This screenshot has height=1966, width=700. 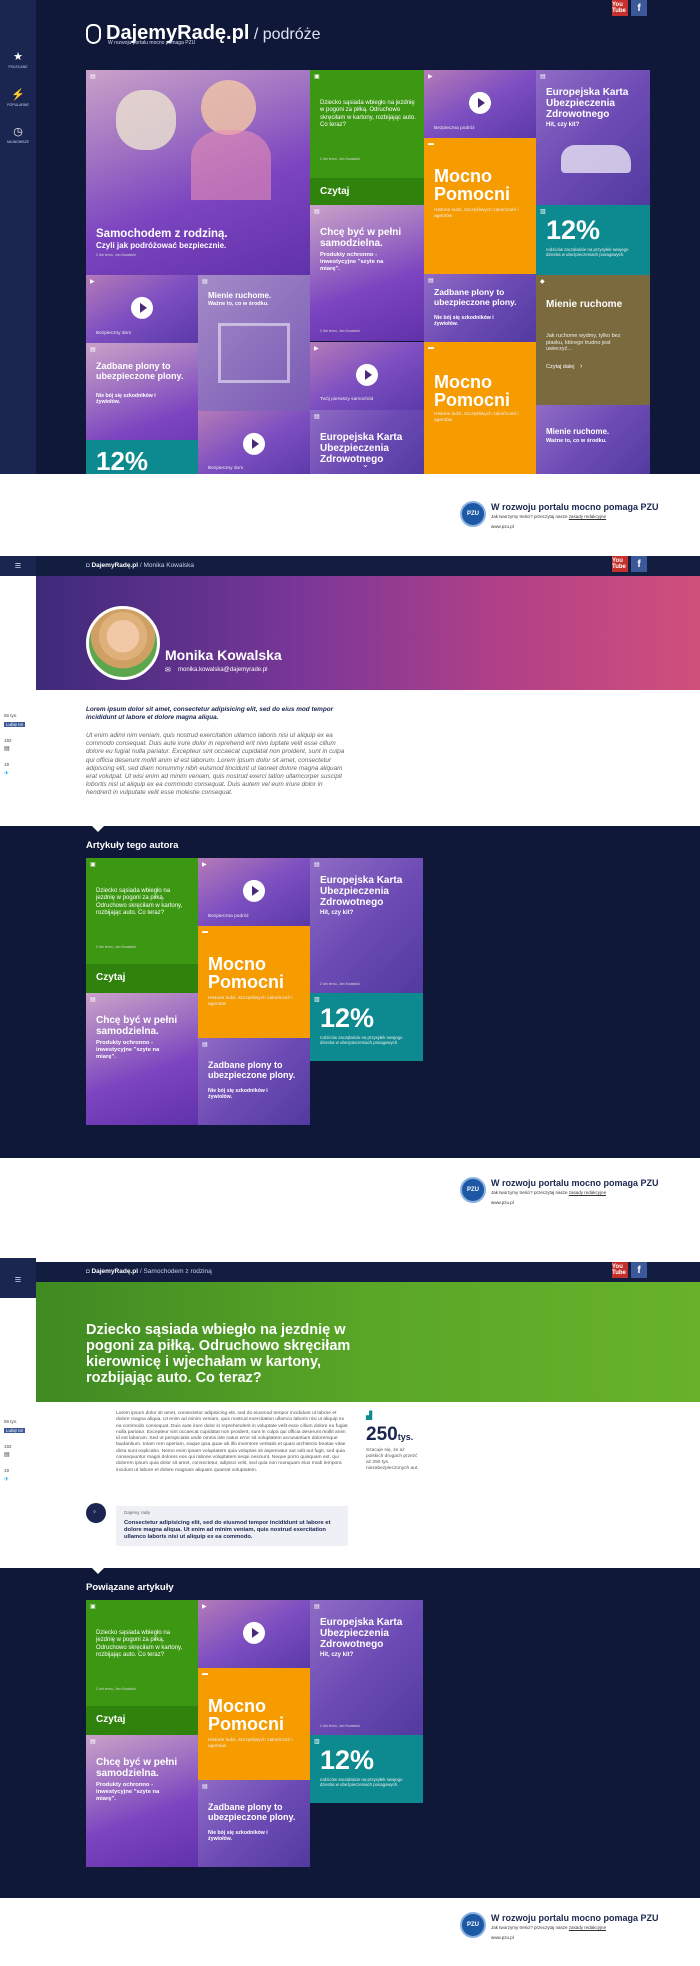 I want to click on author-email: monika.kowalska@dajemyrade.pl, so click(x=222, y=670).